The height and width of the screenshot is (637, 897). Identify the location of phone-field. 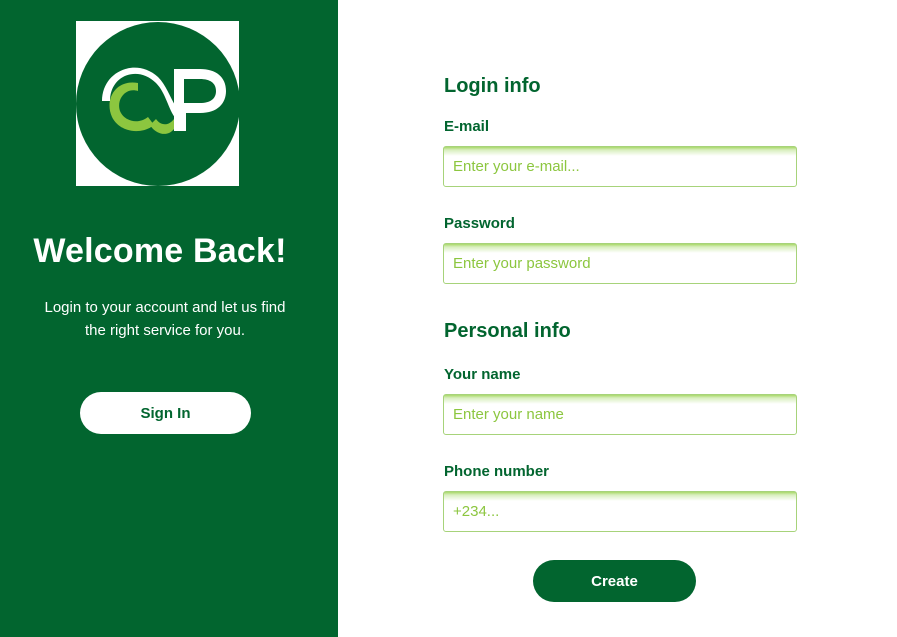
(620, 511).